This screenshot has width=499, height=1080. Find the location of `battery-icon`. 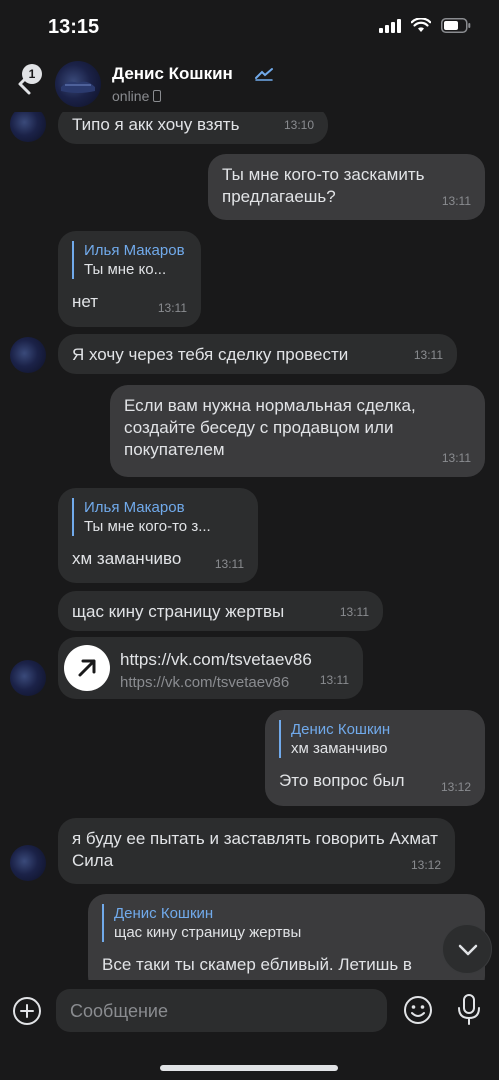

battery-icon is located at coordinates (456, 25).